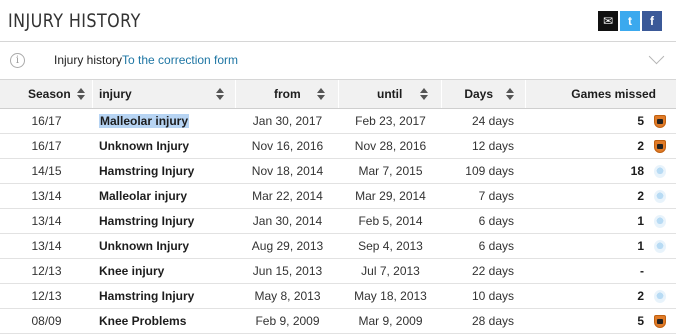 The width and height of the screenshot is (676, 335). What do you see at coordinates (601, 271) in the screenshot?
I see `games-missed-cell: -` at bounding box center [601, 271].